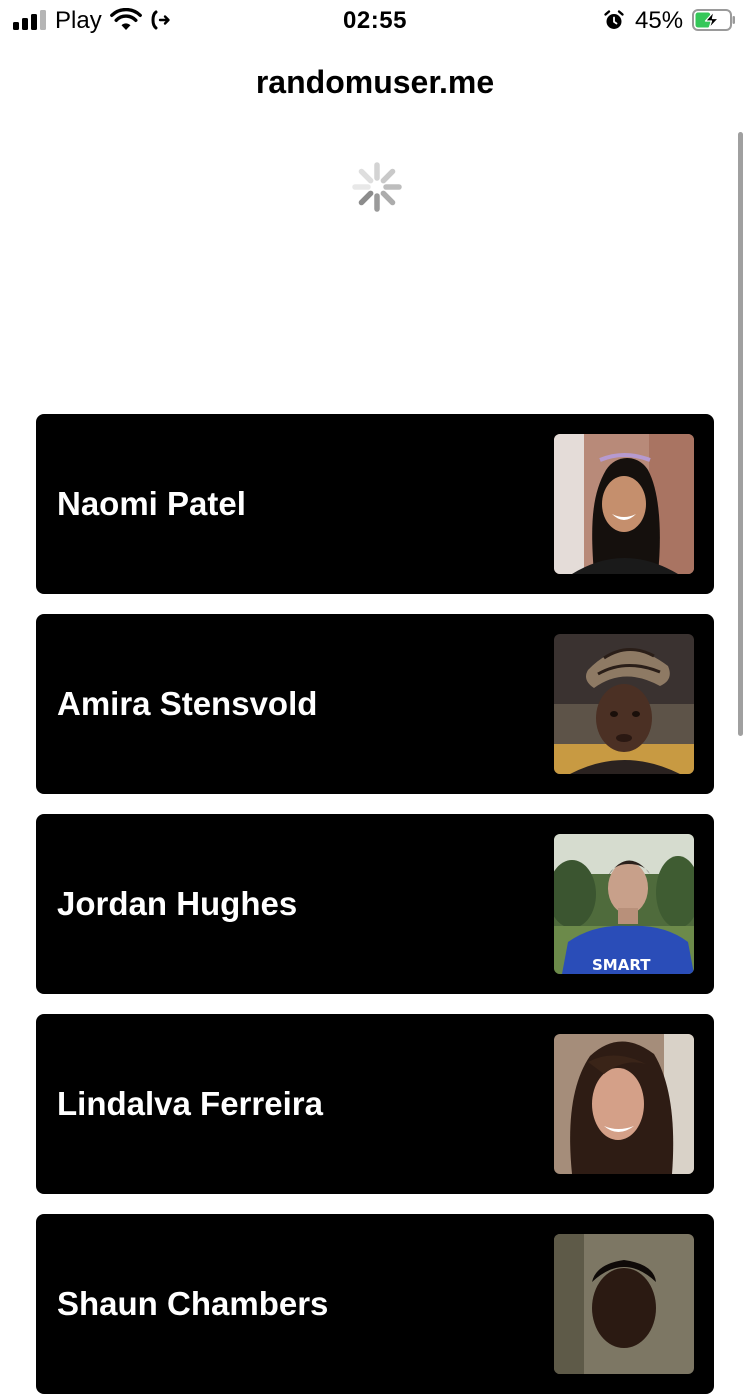  I want to click on avatar: SMART, so click(624, 904).